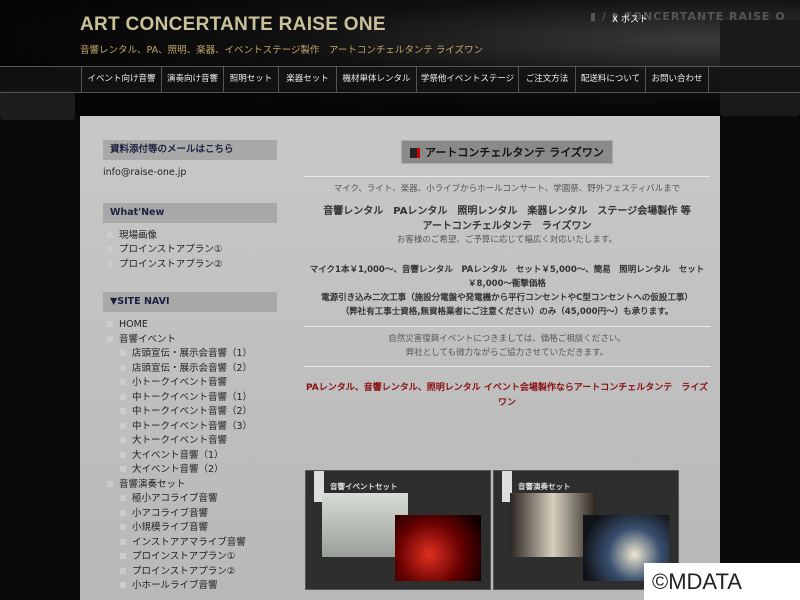  I want to click on company-name: アートコンチェルタンテ ライズワン, so click(507, 226).